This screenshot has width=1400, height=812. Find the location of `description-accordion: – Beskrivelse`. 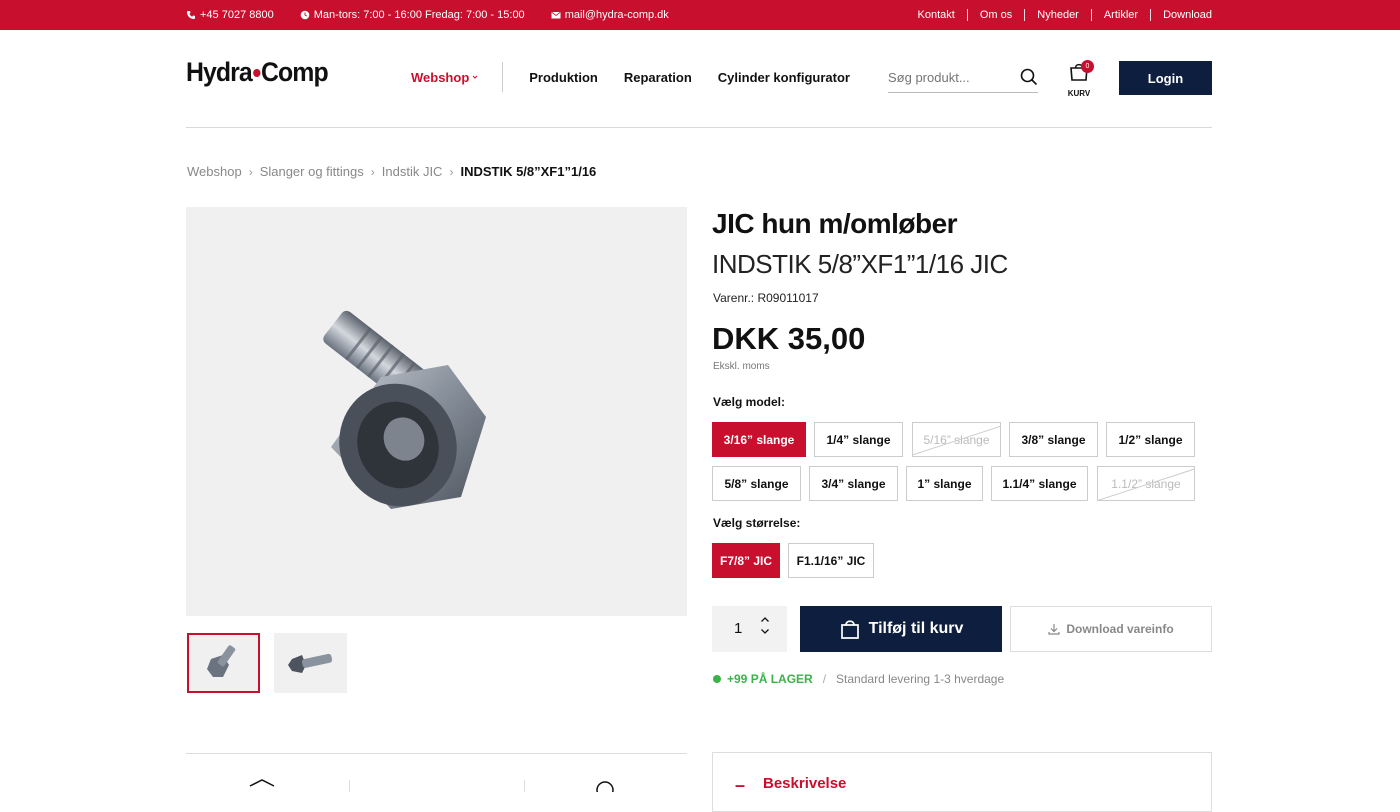

description-accordion: – Beskrivelse is located at coordinates (962, 782).